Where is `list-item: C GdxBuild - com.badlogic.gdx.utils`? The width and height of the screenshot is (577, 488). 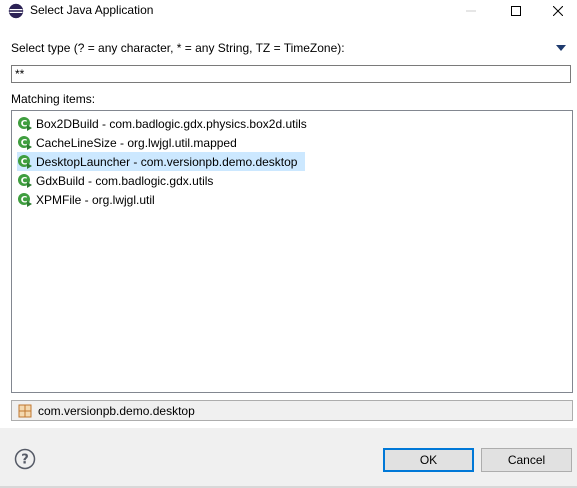 list-item: C GdxBuild - com.badlogic.gdx.utils is located at coordinates (119, 180).